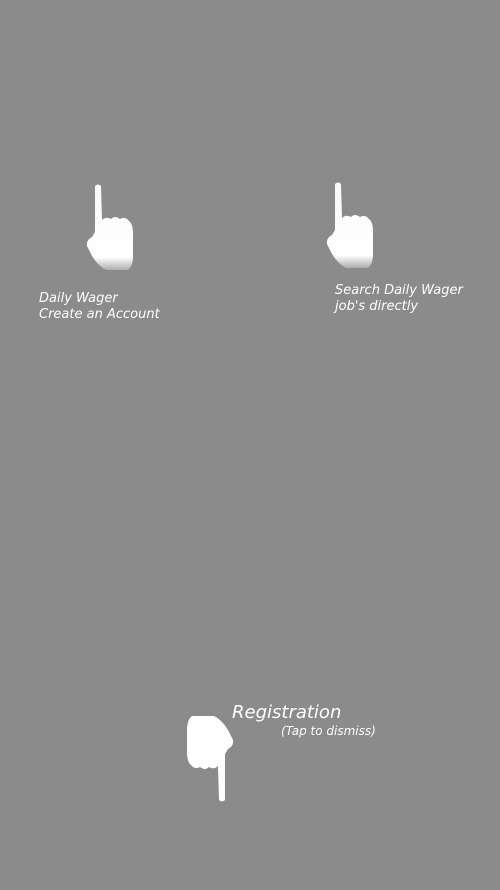  Describe the element at coordinates (99, 314) in the screenshot. I see `hint-create-account-line2: Create an Account` at that location.